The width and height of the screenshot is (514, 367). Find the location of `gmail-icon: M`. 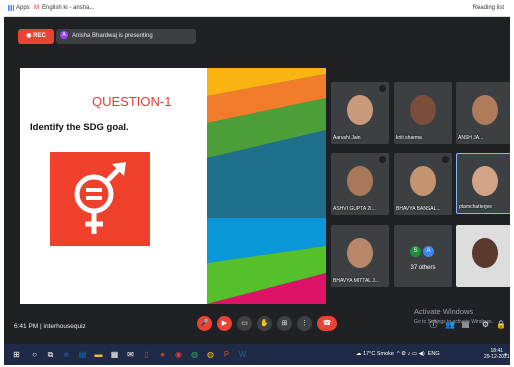

gmail-icon: M is located at coordinates (36, 8).